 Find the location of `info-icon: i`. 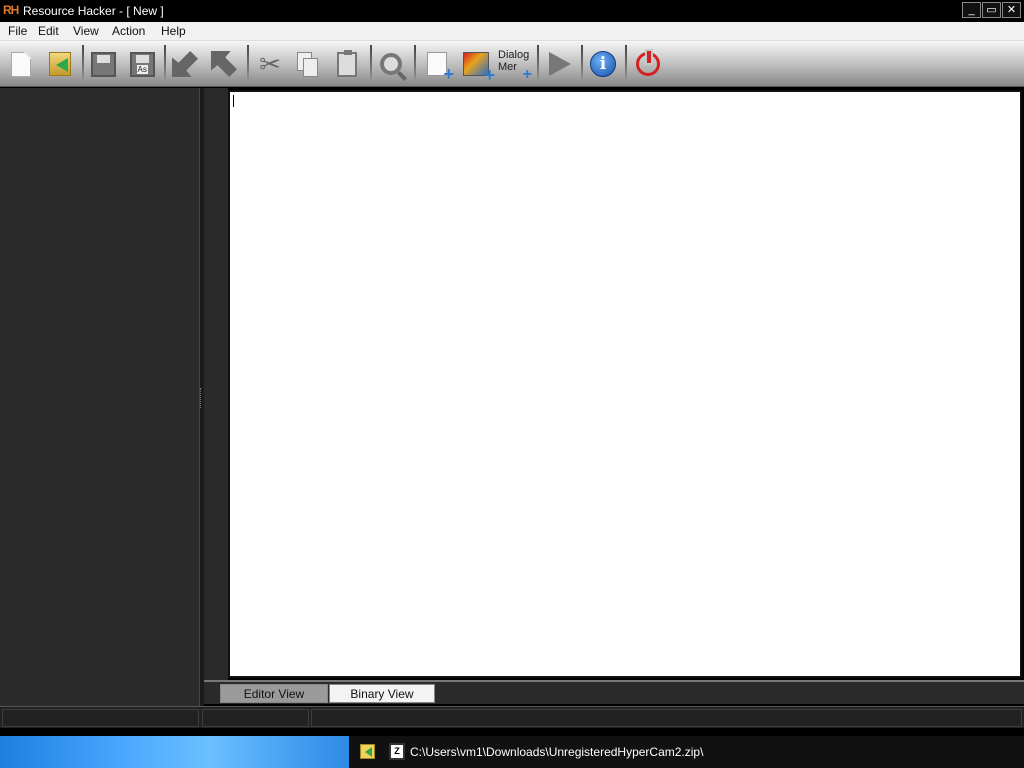

info-icon: i is located at coordinates (603, 64).